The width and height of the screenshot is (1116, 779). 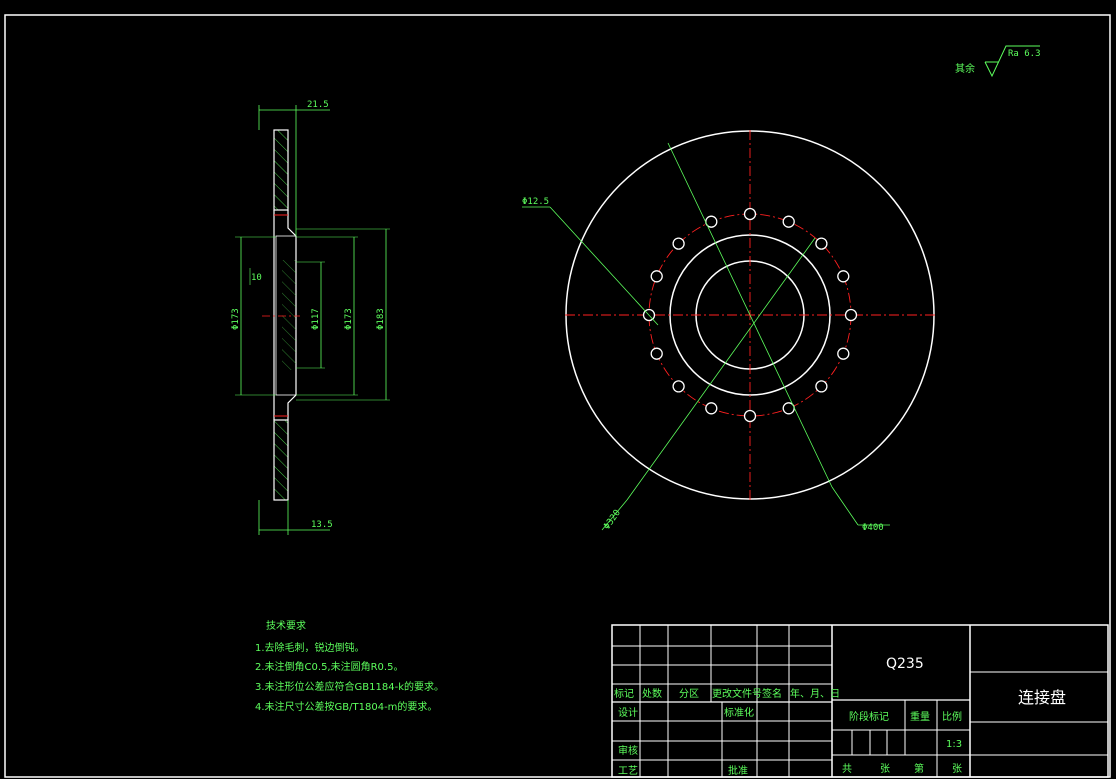 I want to click on label-design: 设计, so click(x=628, y=712).